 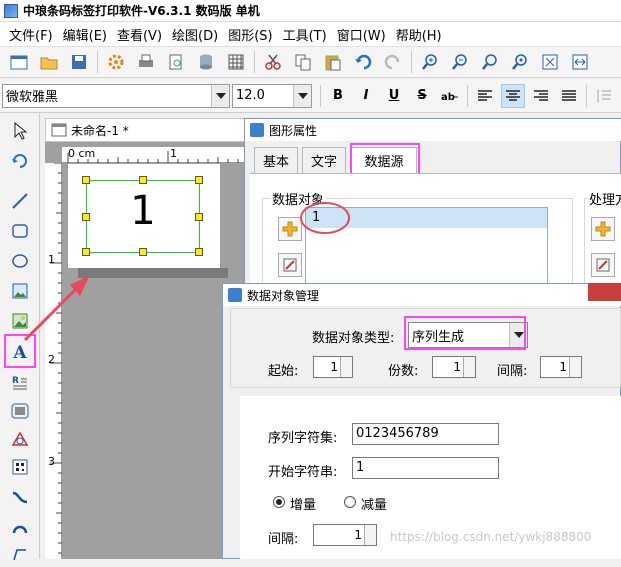 What do you see at coordinates (333, 62) in the screenshot?
I see `paste-icon` at bounding box center [333, 62].